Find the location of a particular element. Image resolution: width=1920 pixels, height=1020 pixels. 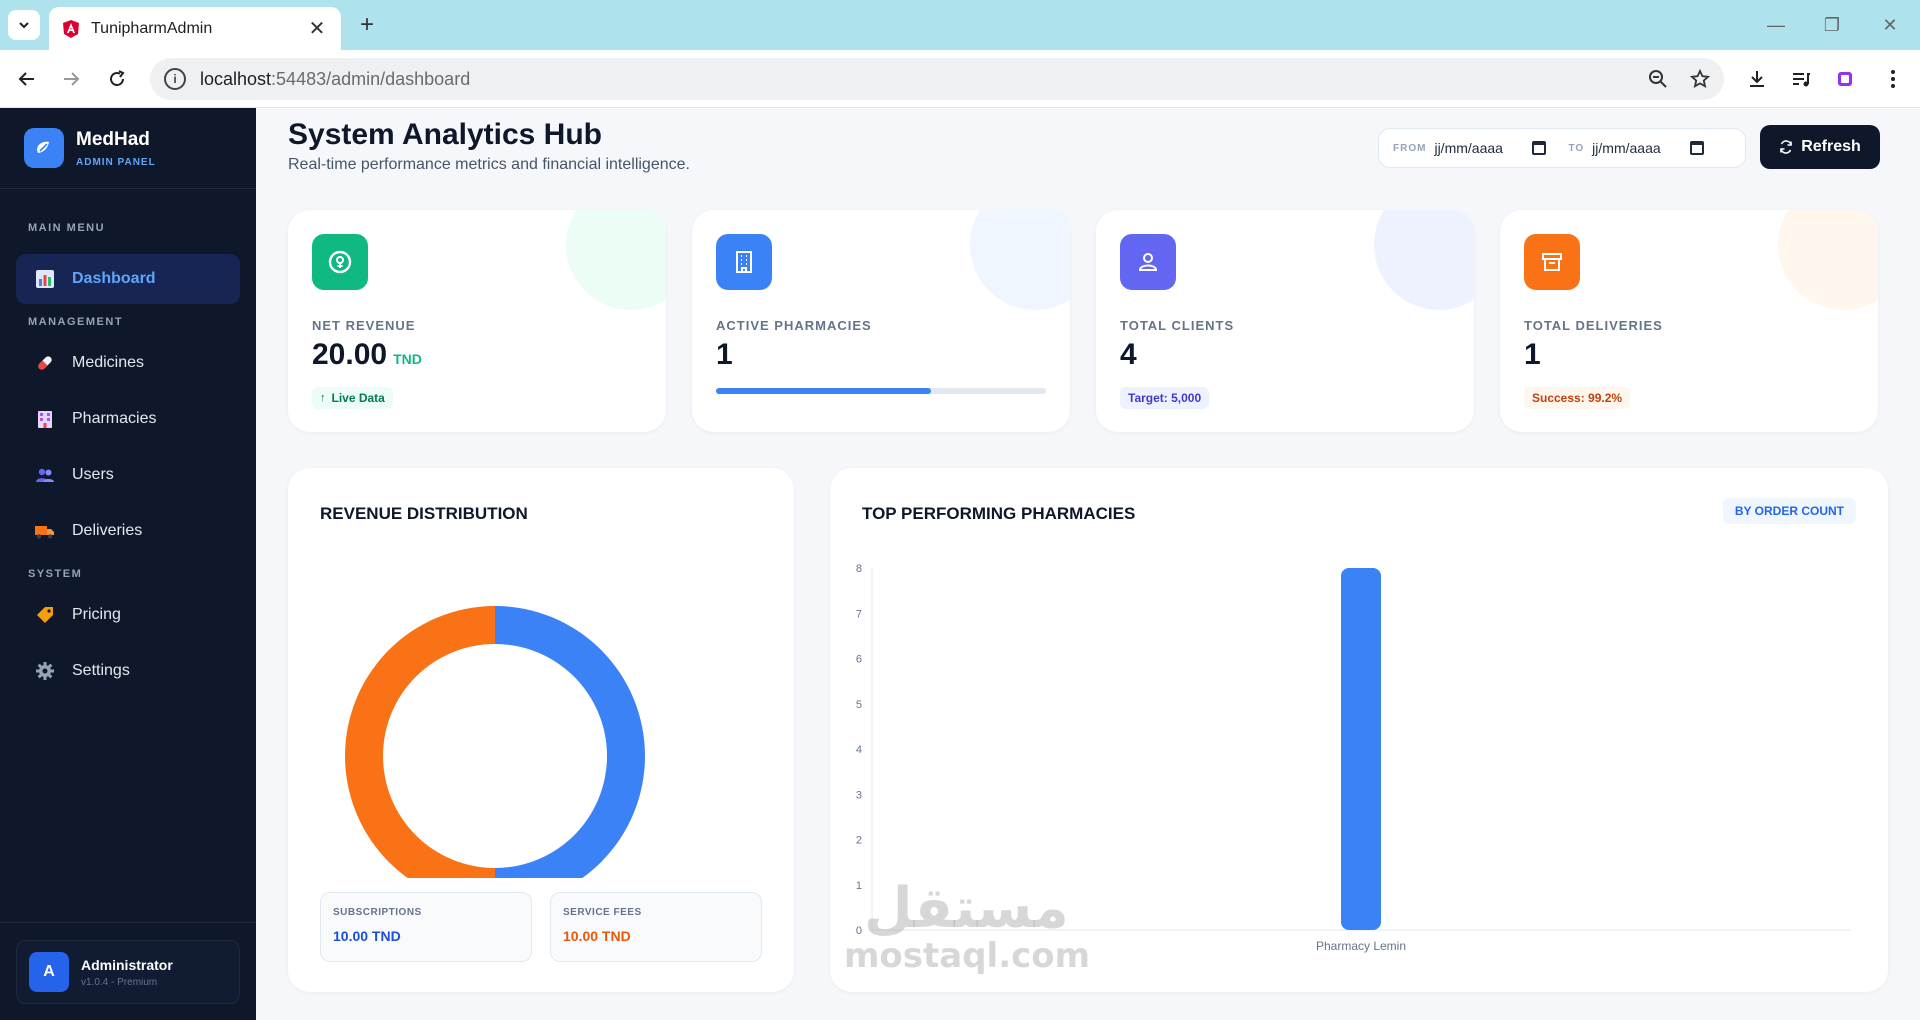

user-card: A Administrator v1.0.4 - Premium is located at coordinates (128, 972).